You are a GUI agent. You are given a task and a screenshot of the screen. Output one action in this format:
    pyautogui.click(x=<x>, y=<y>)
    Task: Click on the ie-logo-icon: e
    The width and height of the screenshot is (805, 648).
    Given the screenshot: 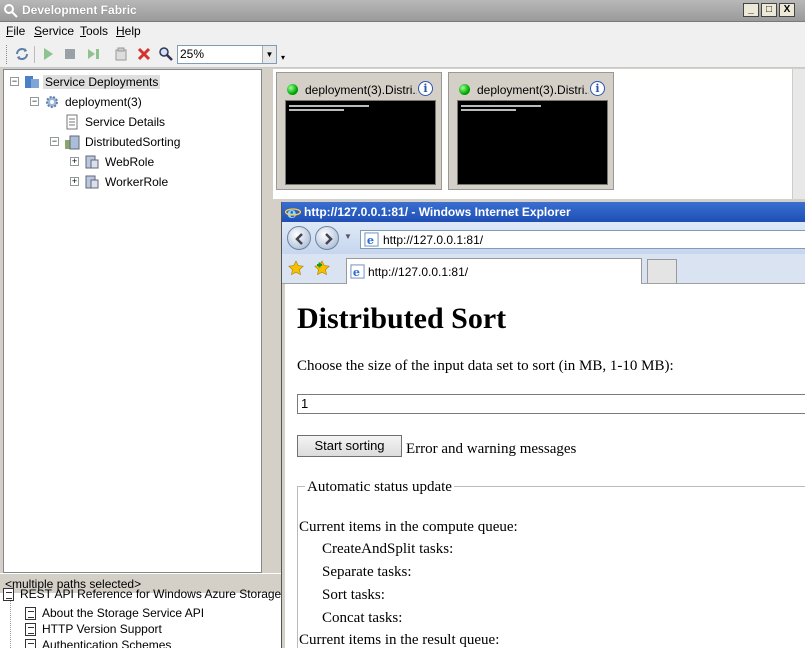 What is the action you would take?
    pyautogui.click(x=293, y=212)
    